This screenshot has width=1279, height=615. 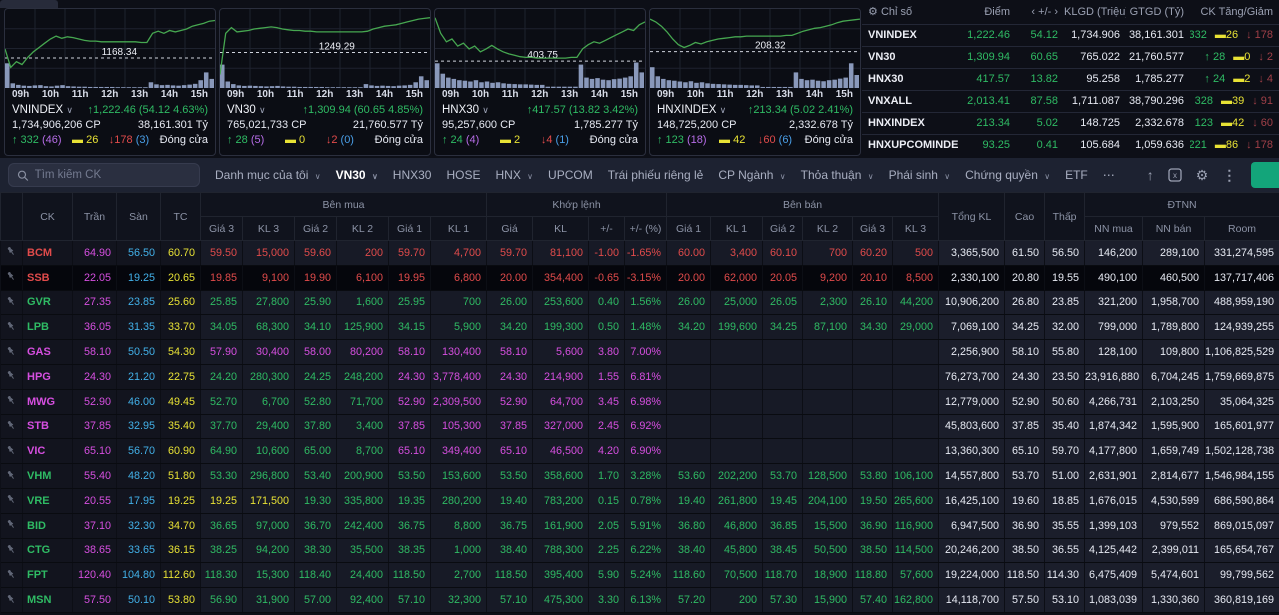 I want to click on match-vol: 358,600, so click(x=560, y=476).